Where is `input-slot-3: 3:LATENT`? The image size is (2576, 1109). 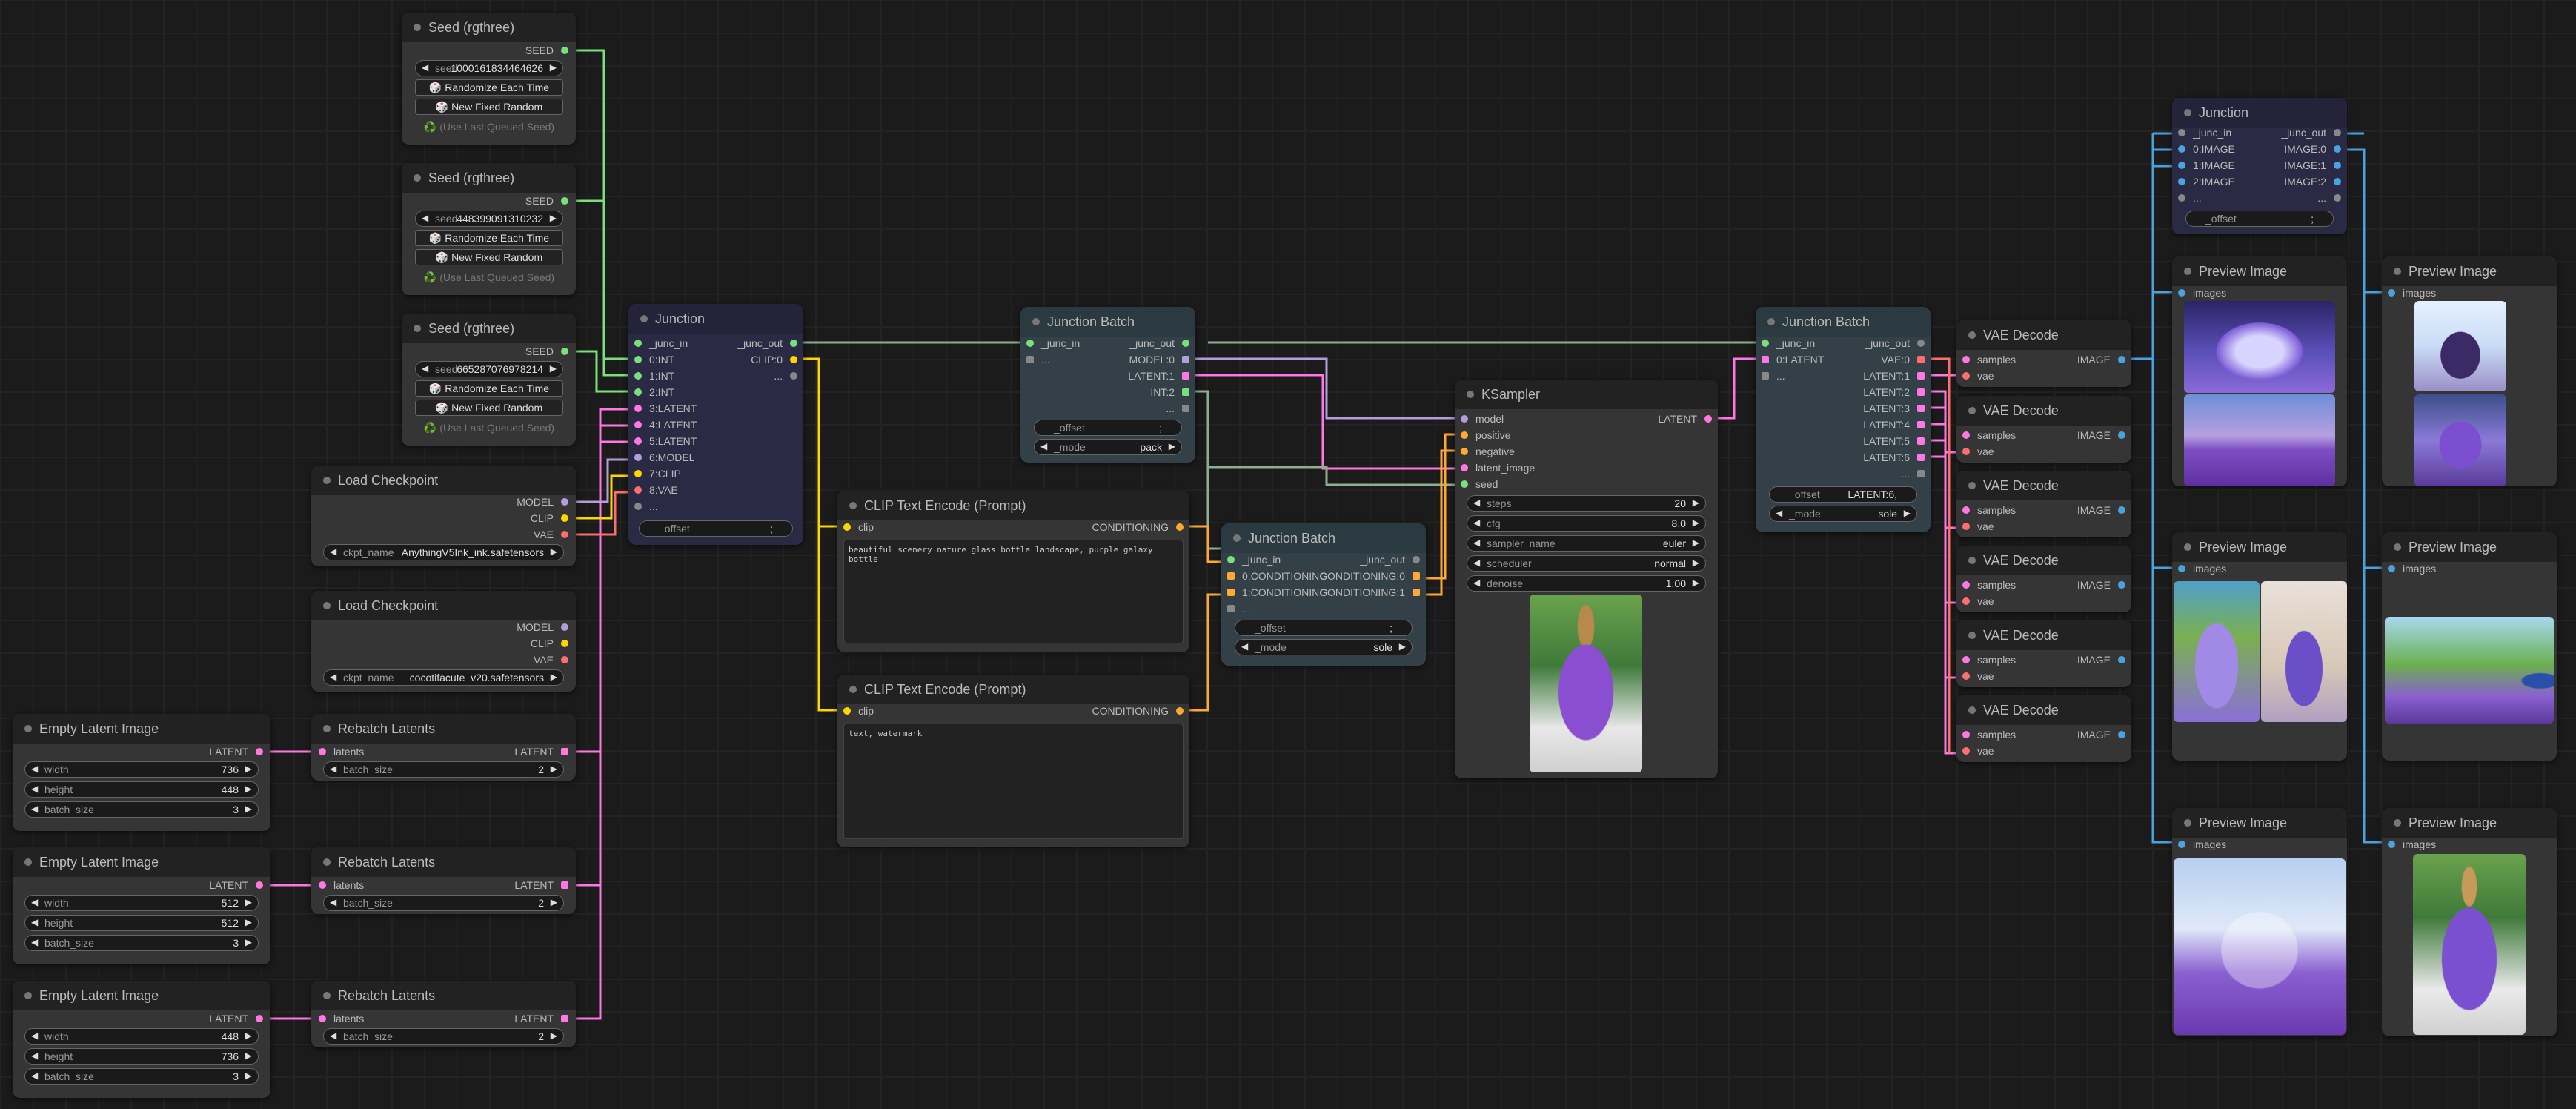 input-slot-3: 3:LATENT is located at coordinates (665, 408).